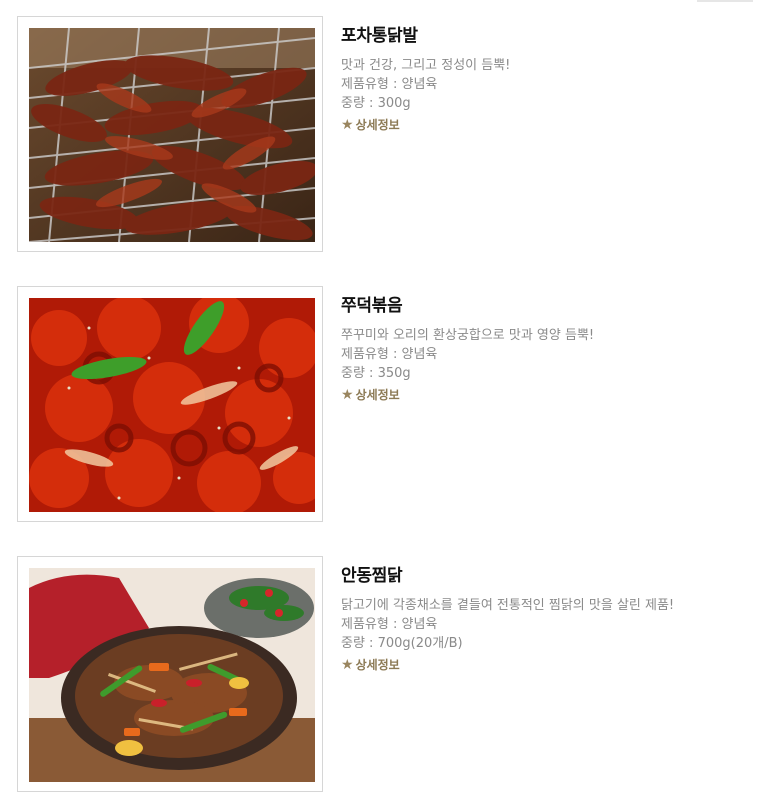  Describe the element at coordinates (402, 643) in the screenshot. I see `product-weight: 중량 : 700g(20개/B)` at that location.